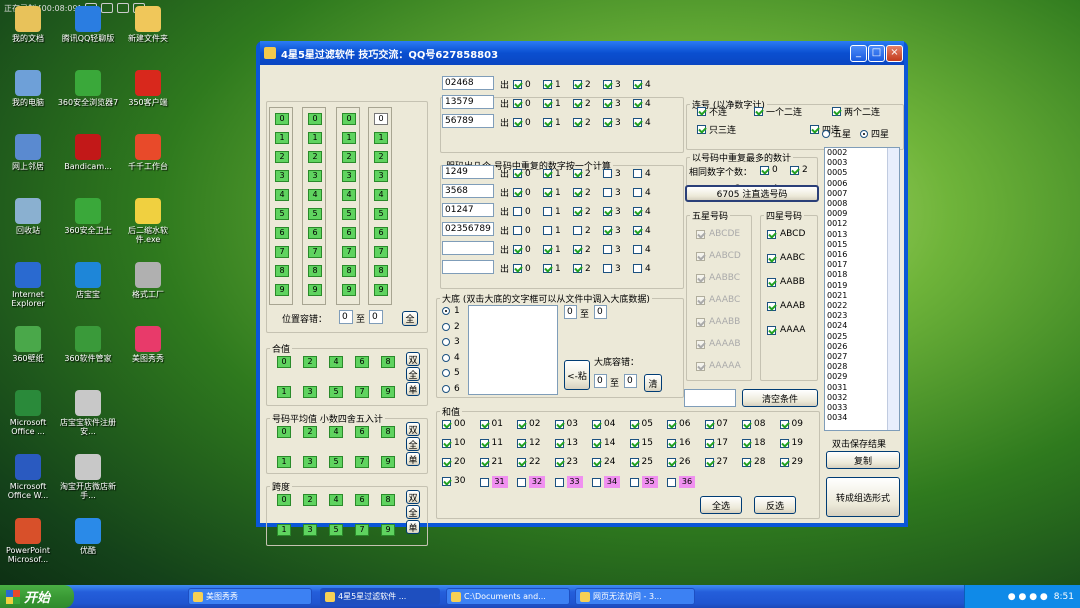 The width and height of the screenshot is (1080, 608). What do you see at coordinates (710, 398) in the screenshot?
I see `condition-input` at bounding box center [710, 398].